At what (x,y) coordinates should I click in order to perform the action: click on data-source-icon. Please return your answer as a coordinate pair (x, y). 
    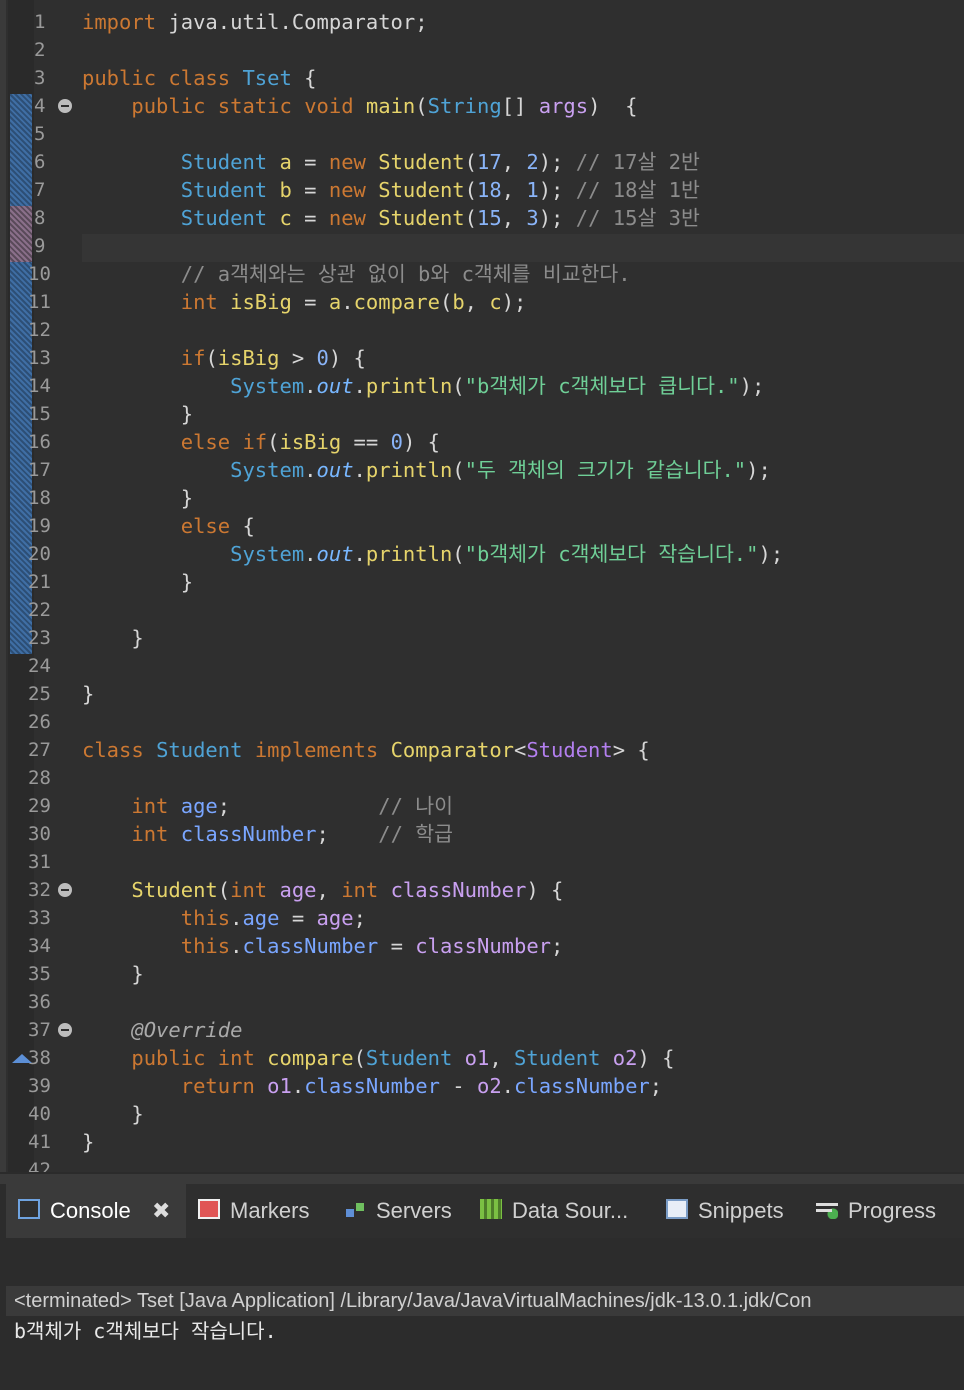
    Looking at the image, I should click on (491, 1209).